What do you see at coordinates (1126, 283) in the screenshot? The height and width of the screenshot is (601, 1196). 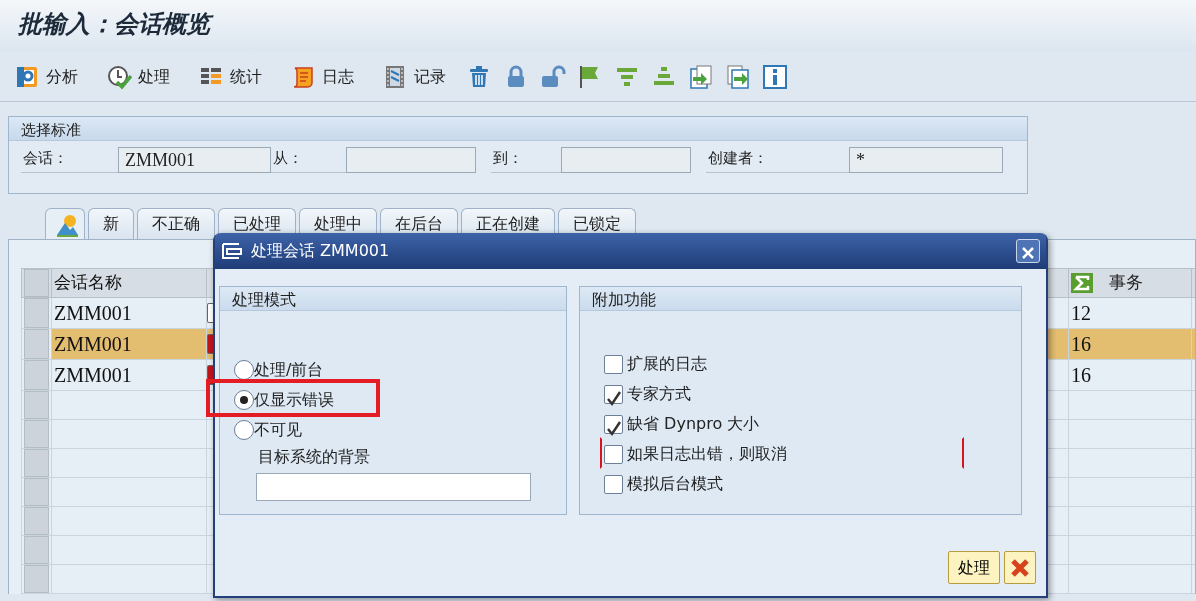 I see `column-header: 事务` at bounding box center [1126, 283].